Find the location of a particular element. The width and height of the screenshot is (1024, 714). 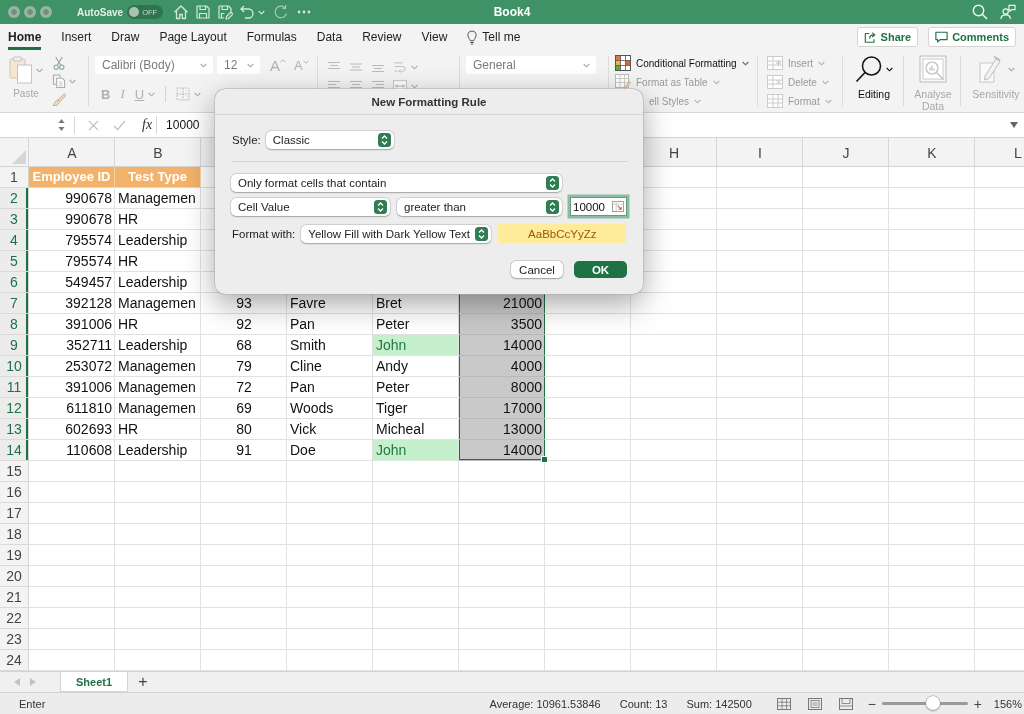

table-cell: 80 is located at coordinates (244, 429).